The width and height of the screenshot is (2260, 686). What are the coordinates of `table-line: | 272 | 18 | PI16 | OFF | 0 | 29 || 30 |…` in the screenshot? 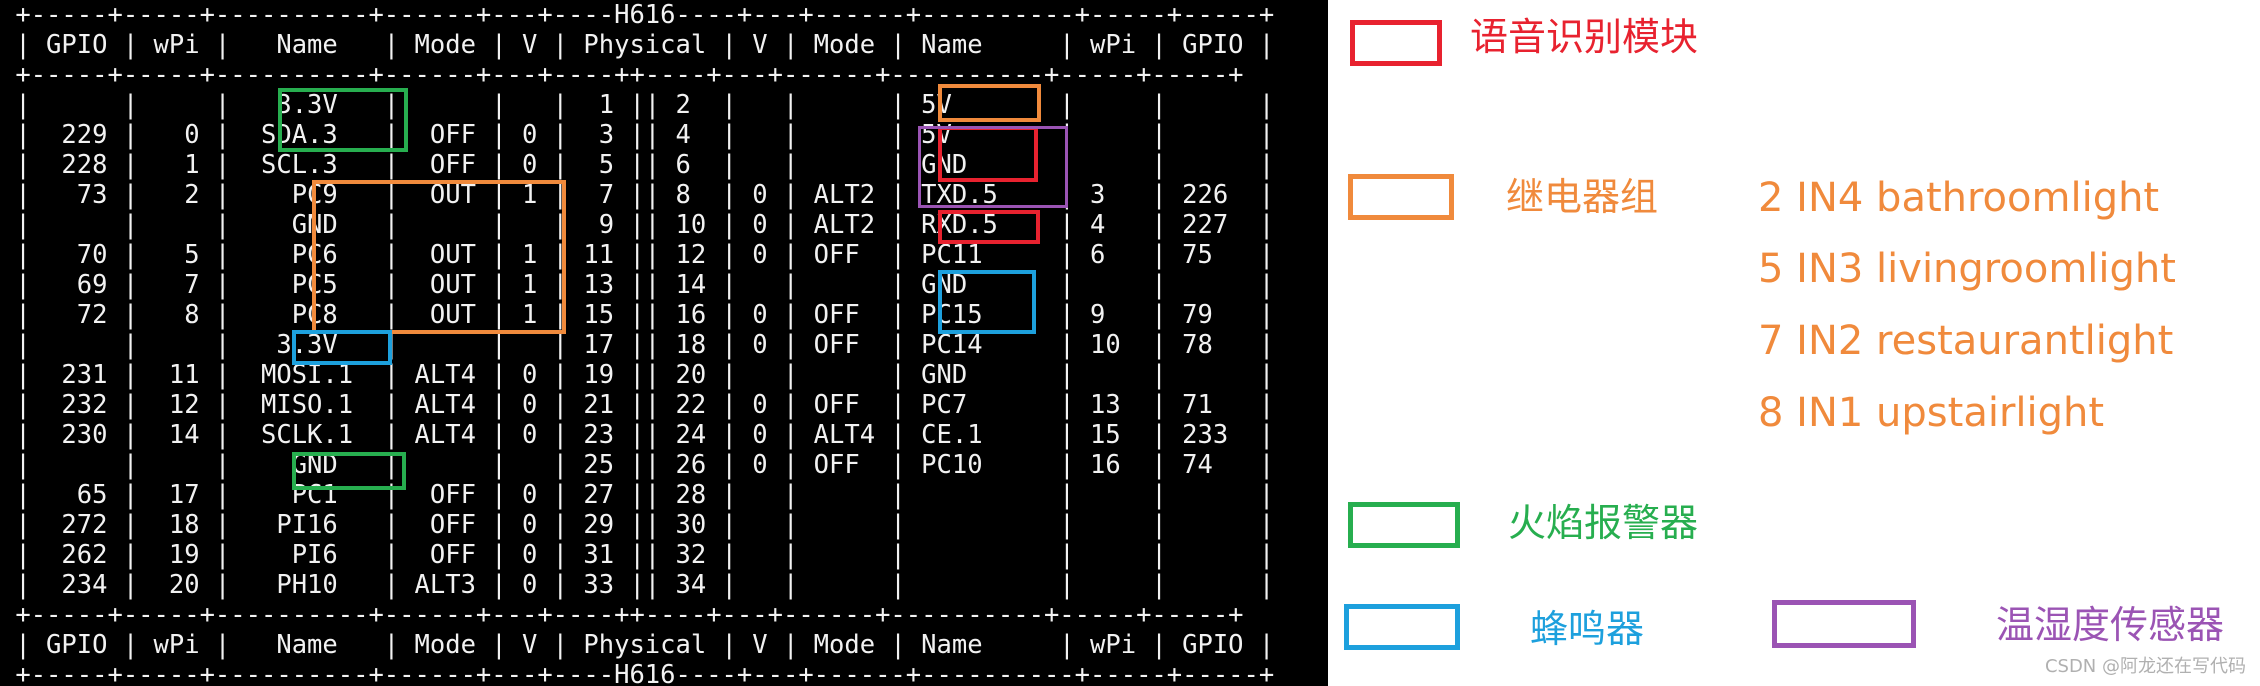 It's located at (637, 525).